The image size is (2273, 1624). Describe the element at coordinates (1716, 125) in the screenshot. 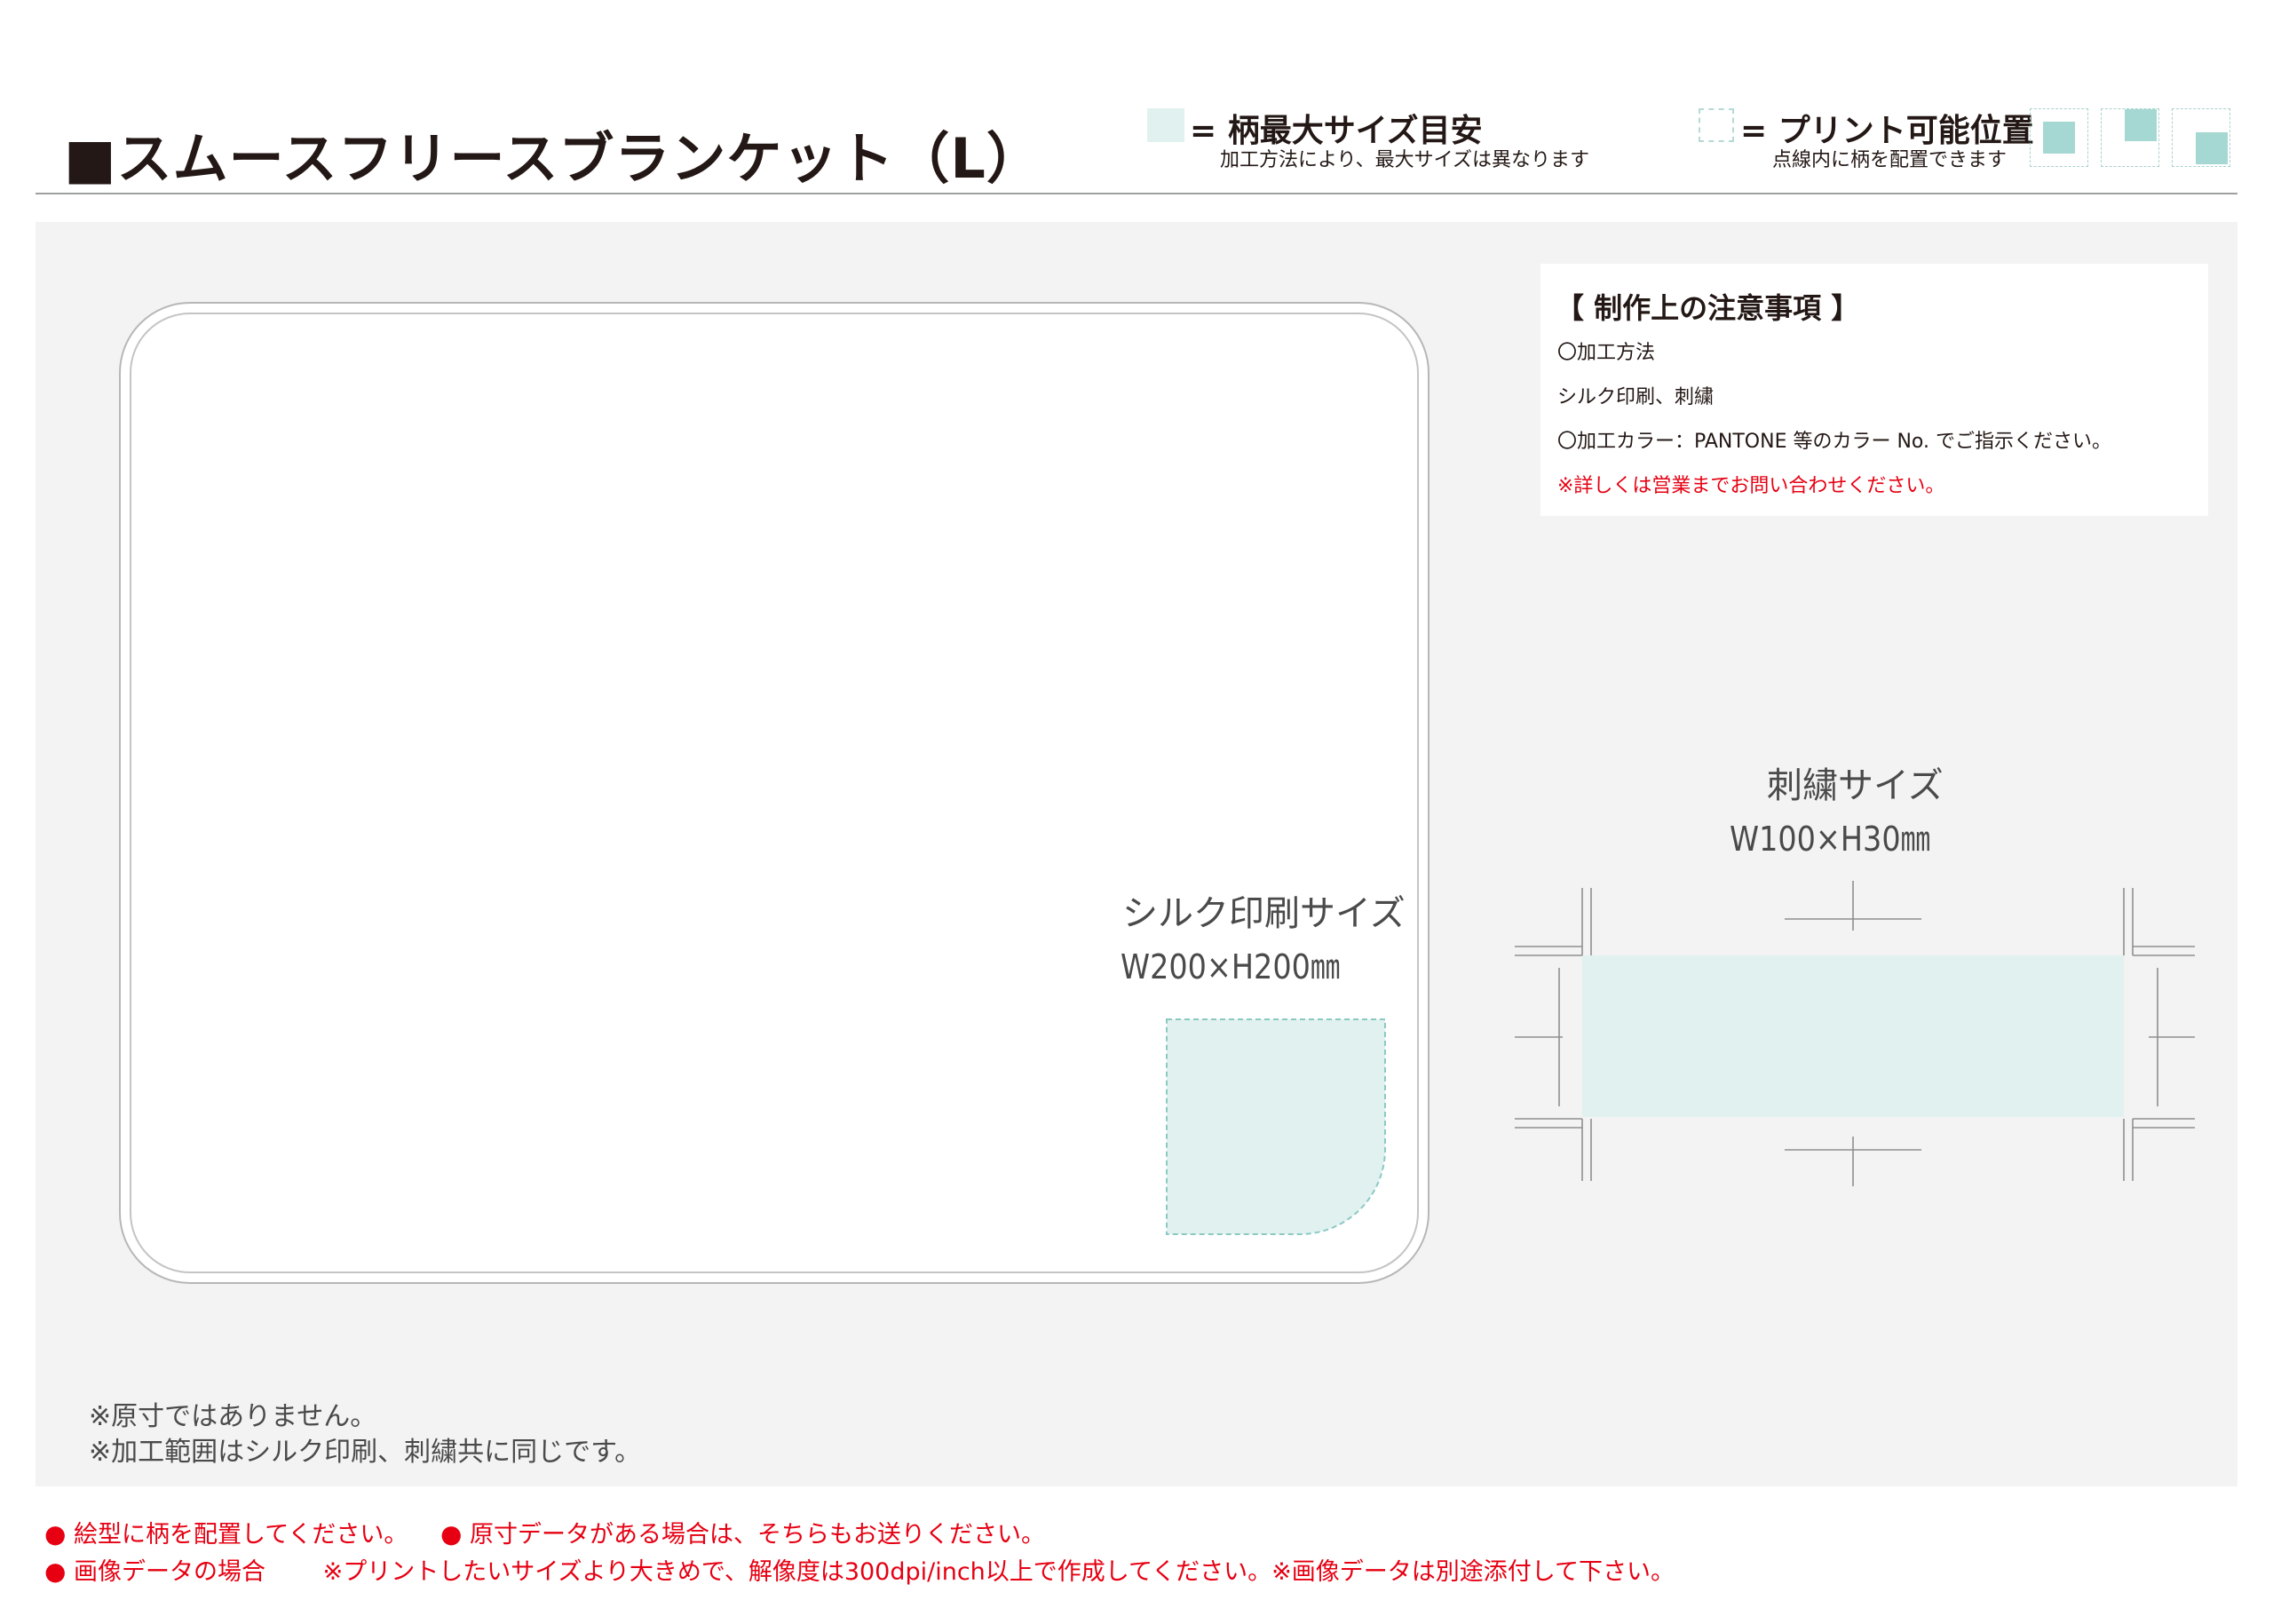

I see `printable-area-swatch-icon` at that location.